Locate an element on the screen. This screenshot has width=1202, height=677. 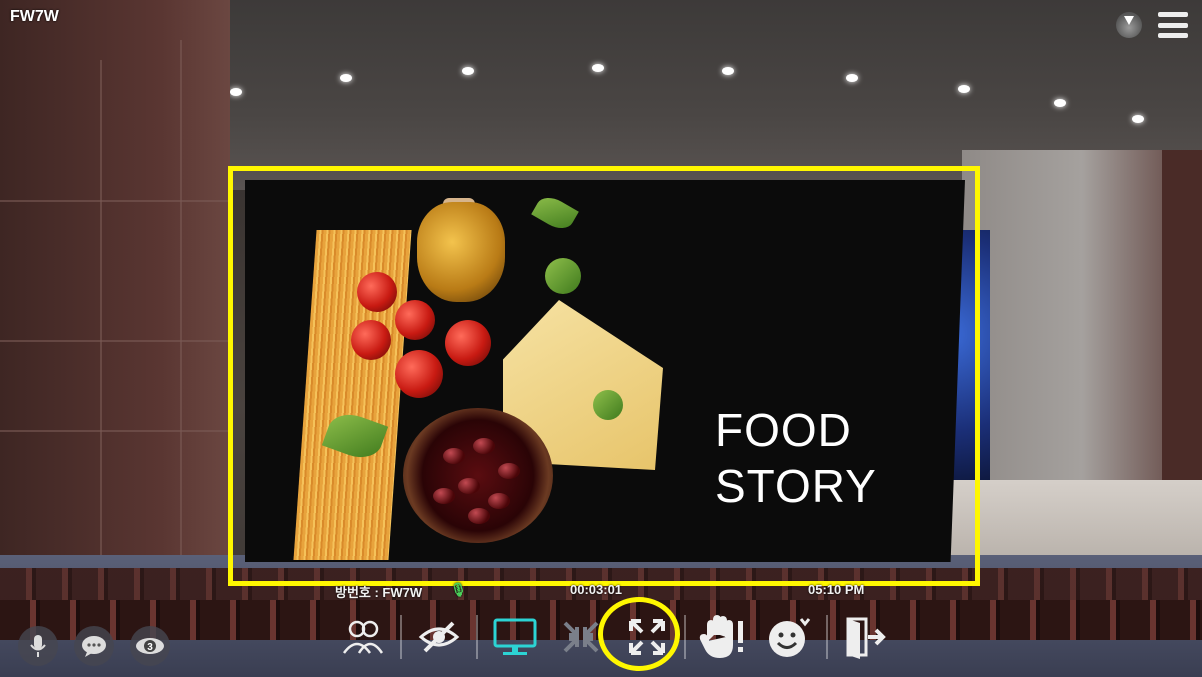
collapse-icon is located at coordinates (581, 637).